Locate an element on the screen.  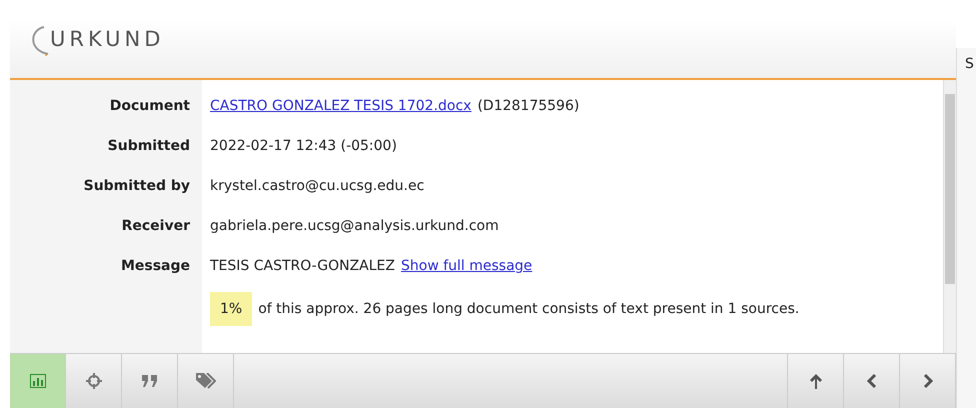
field-label: Message is located at coordinates (155, 266).